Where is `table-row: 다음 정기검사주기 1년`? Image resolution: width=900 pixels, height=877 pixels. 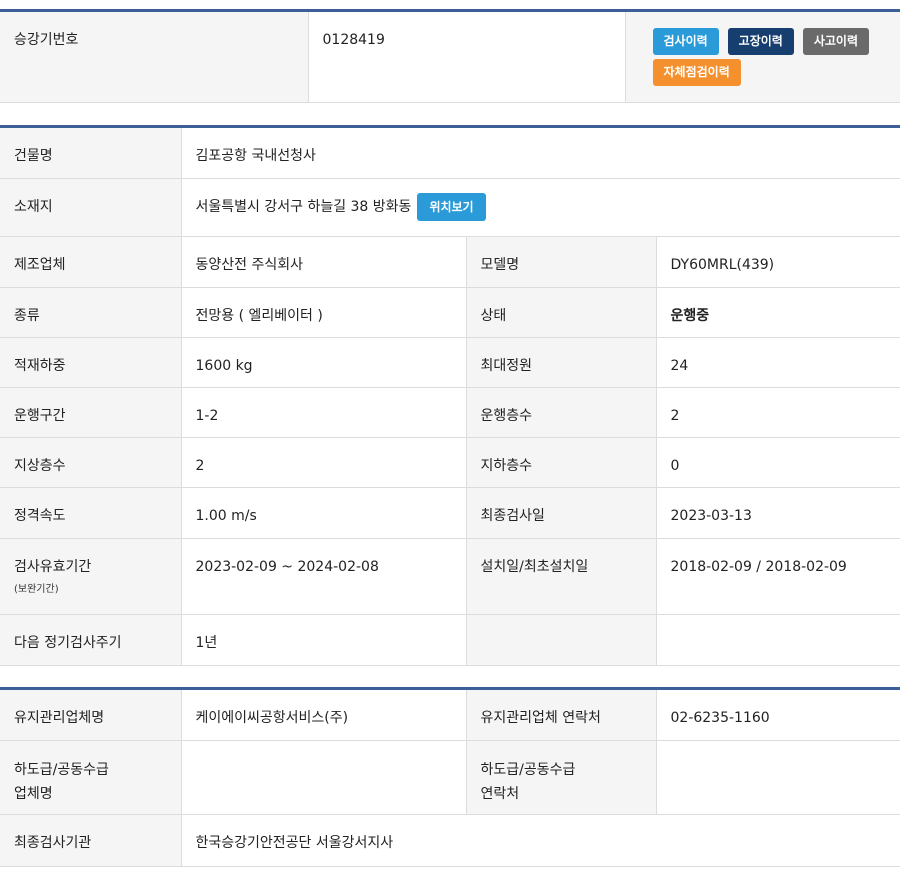 table-row: 다음 정기검사주기 1년 is located at coordinates (450, 640).